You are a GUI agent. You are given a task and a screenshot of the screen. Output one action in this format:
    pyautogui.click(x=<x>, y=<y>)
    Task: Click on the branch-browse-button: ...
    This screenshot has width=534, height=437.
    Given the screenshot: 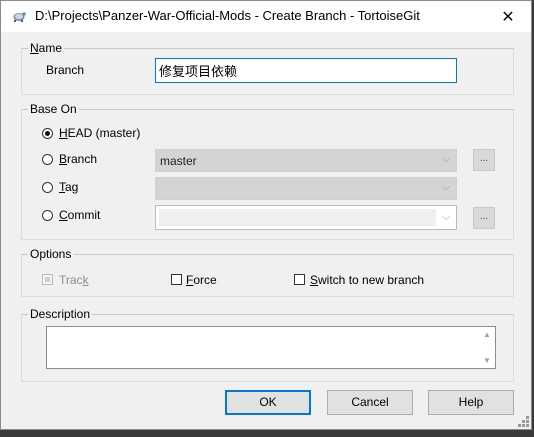 What is the action you would take?
    pyautogui.click(x=484, y=160)
    